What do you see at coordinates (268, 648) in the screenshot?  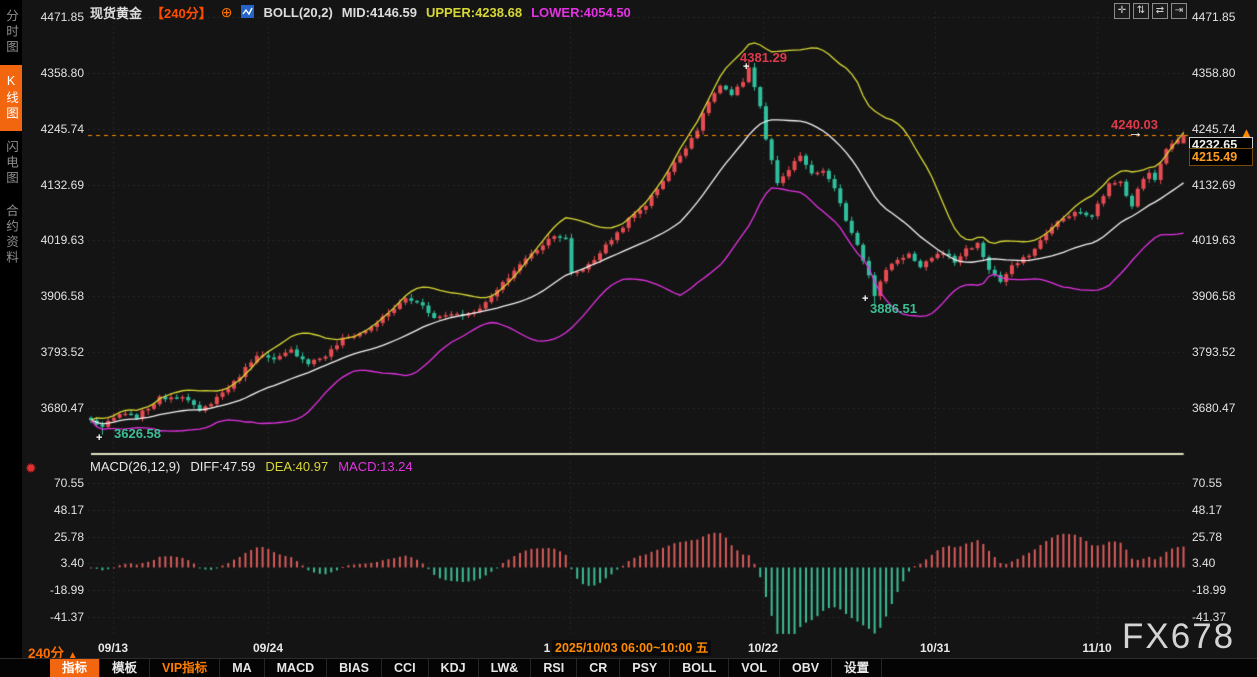 I see `date-tick-label: 09/24` at bounding box center [268, 648].